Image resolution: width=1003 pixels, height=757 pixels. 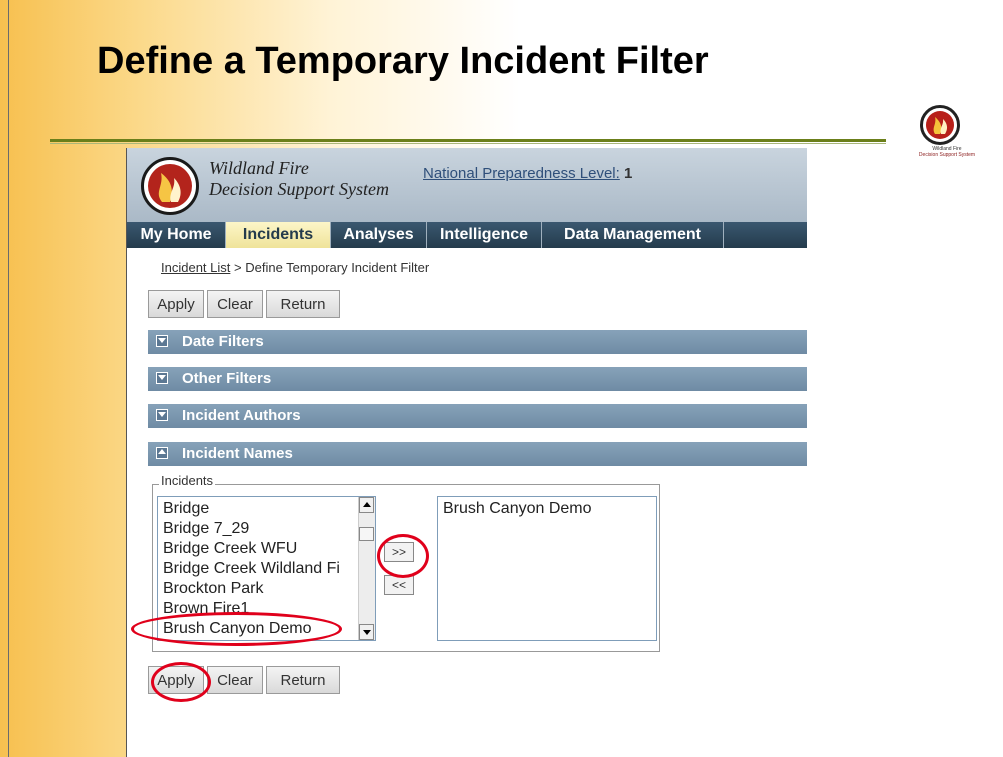 I want to click on list-scrollbar, so click(x=366, y=568).